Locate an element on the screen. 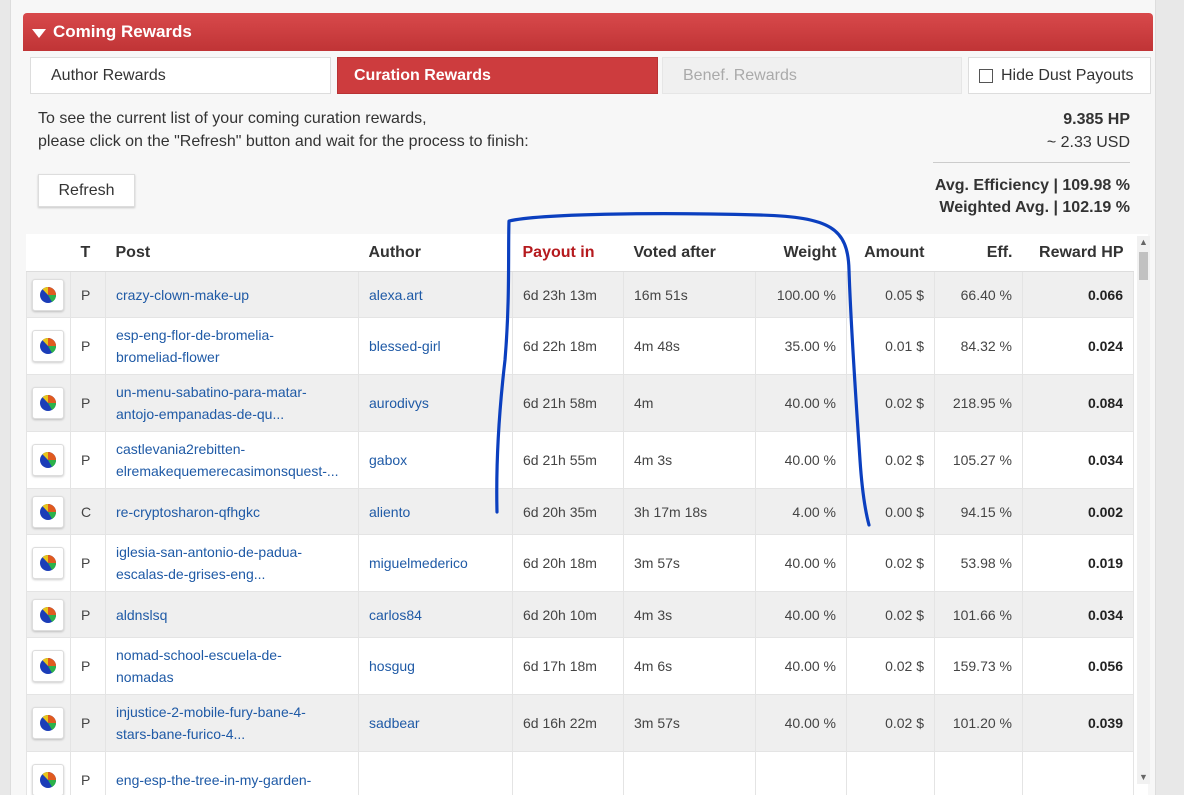  voted-after-cell: 16m 51s is located at coordinates (689, 294).